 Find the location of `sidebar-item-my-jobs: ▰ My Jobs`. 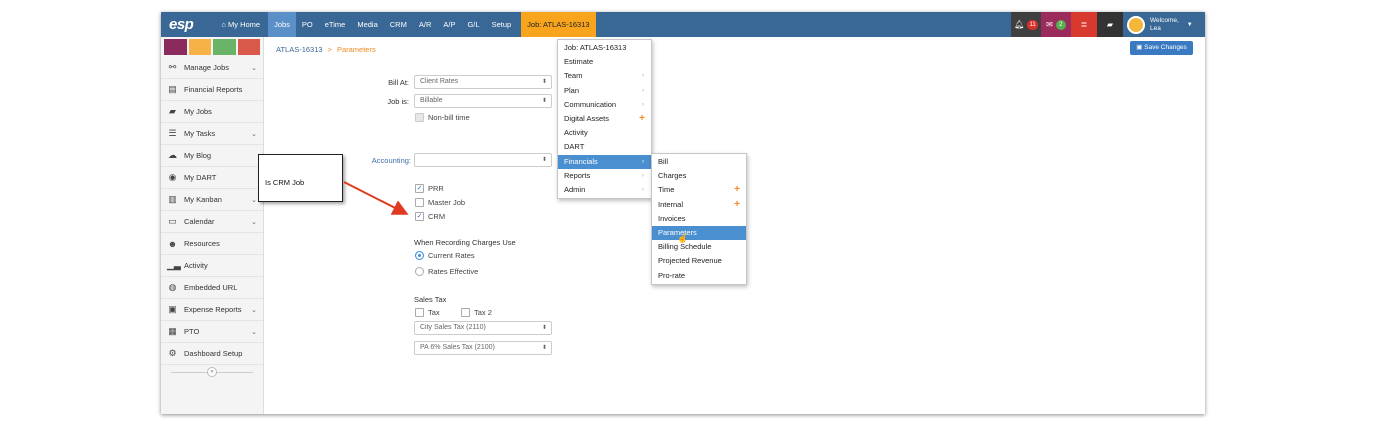

sidebar-item-my-jobs: ▰ My Jobs is located at coordinates (212, 112).